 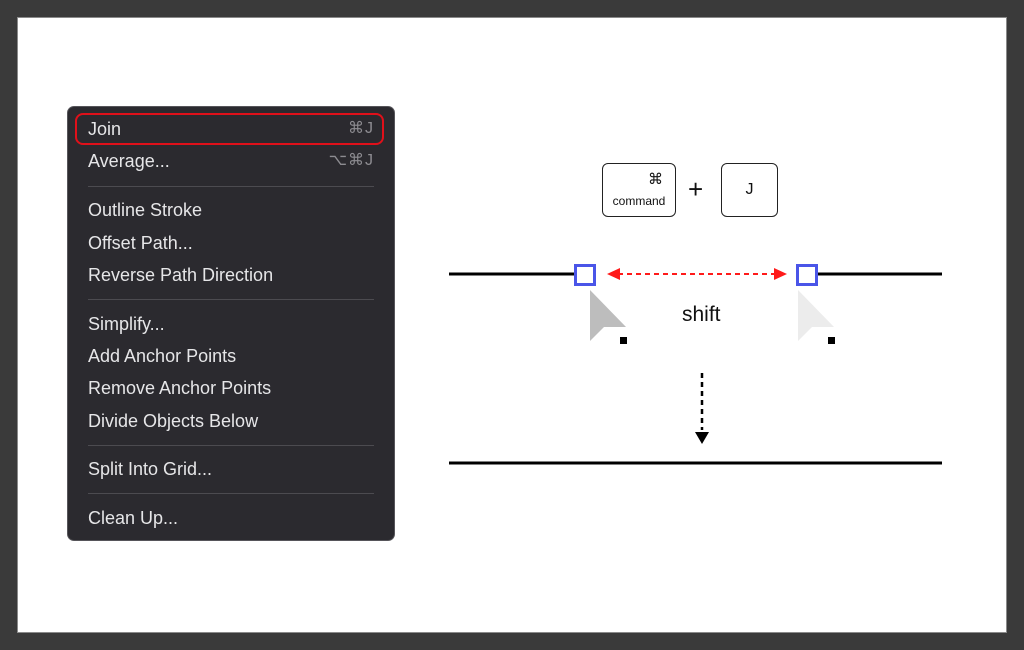 I want to click on direct-selection-cursor-shift-icon, so click(x=816, y=315).